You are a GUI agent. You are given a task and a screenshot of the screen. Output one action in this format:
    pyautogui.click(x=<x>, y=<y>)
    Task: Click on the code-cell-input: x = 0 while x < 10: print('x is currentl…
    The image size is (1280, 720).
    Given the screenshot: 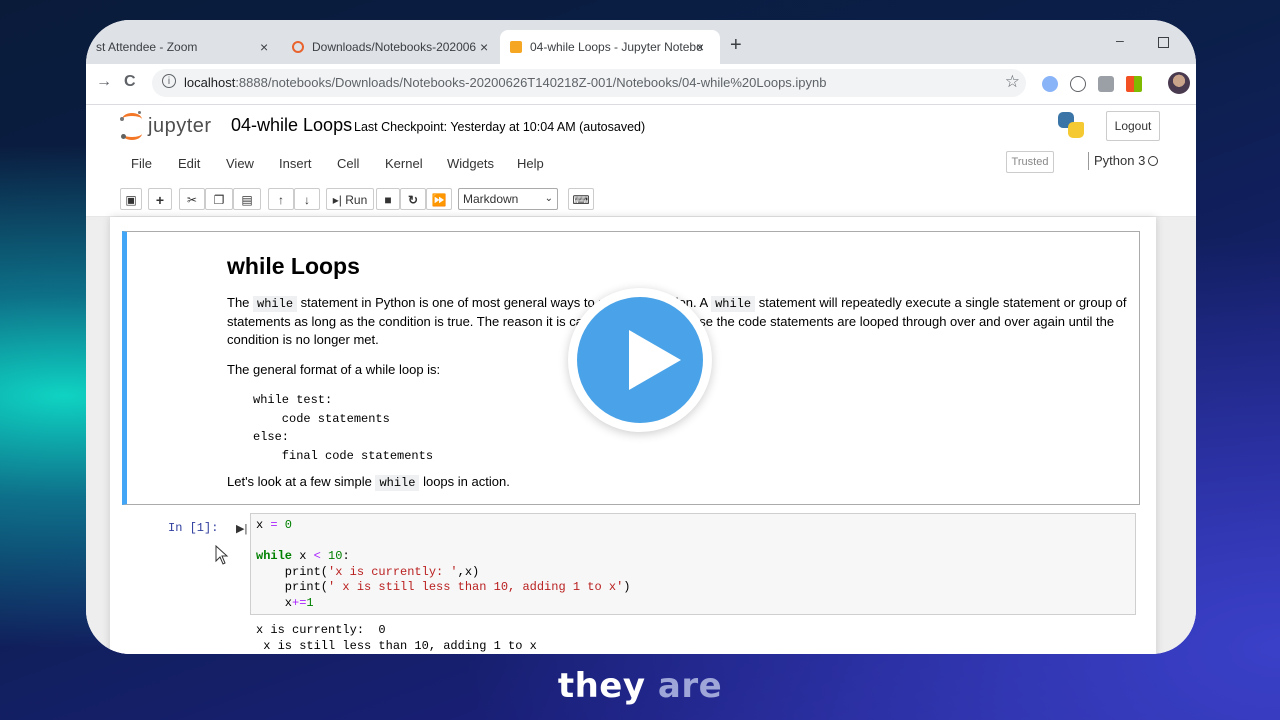 What is the action you would take?
    pyautogui.click(x=693, y=564)
    